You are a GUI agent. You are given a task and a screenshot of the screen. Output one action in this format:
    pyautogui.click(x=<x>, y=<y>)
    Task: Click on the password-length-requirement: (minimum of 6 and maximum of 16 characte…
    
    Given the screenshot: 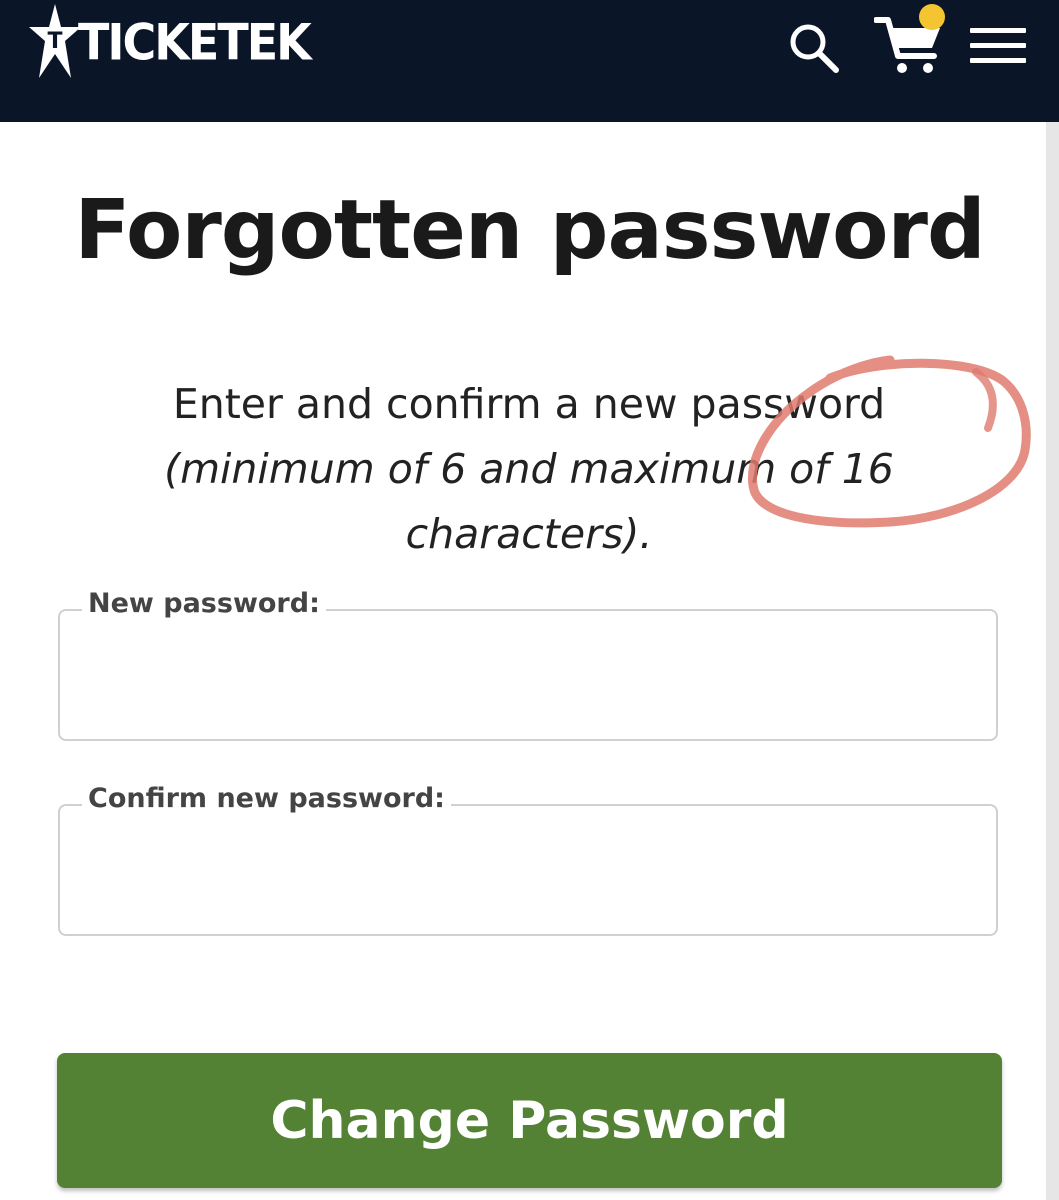 What is the action you would take?
    pyautogui.click(x=529, y=501)
    